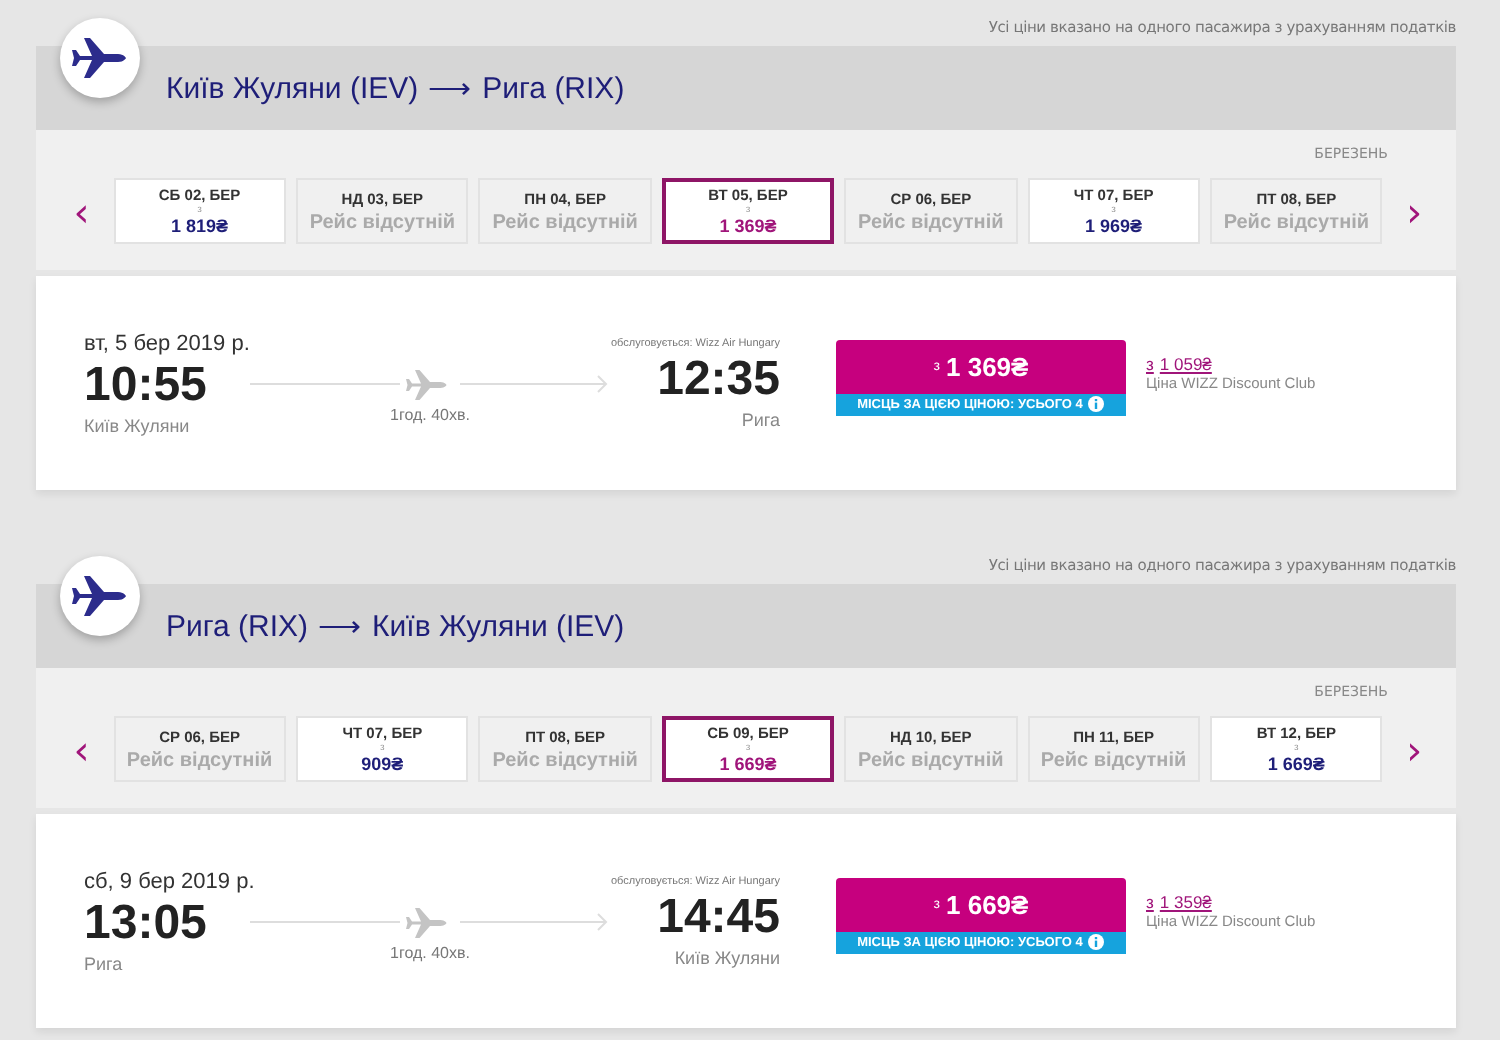 The width and height of the screenshot is (1500, 1040). Describe the element at coordinates (1231, 902) in the screenshot. I see `club-price-link: з 1 359₴` at that location.